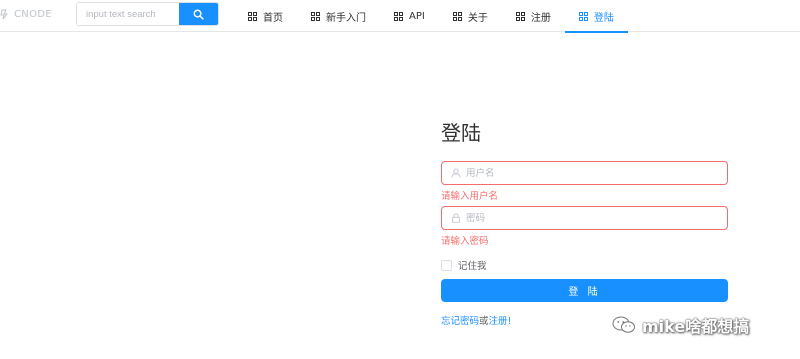  I want to click on watermark: mike啥都想搞, so click(680, 325).